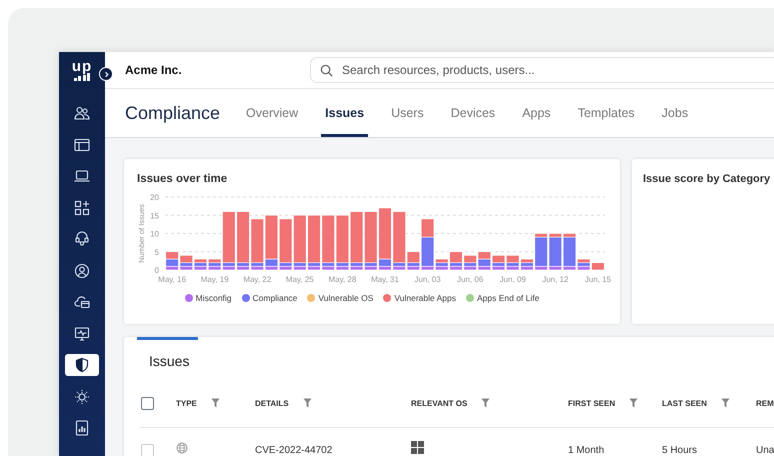  What do you see at coordinates (326, 70) in the screenshot?
I see `search-icon` at bounding box center [326, 70].